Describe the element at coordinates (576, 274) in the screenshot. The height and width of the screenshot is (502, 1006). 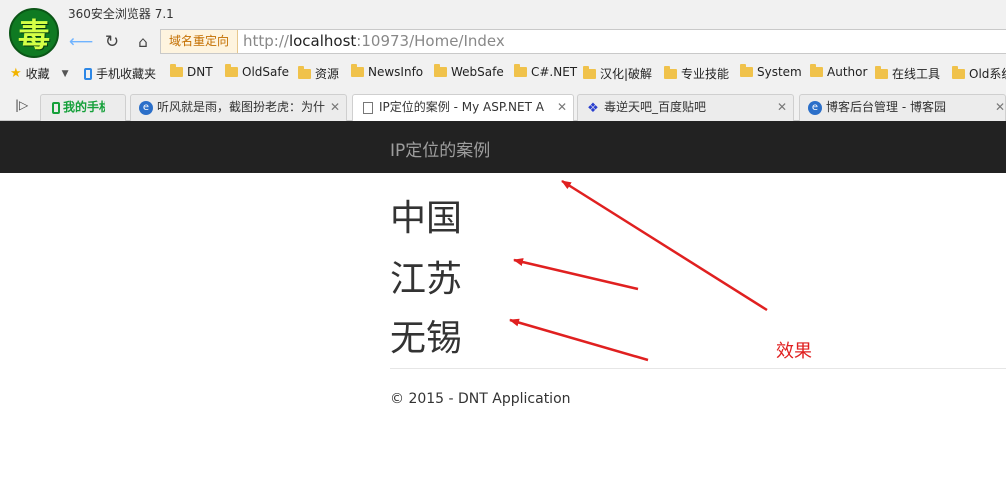
I see `arrow-to-province` at that location.